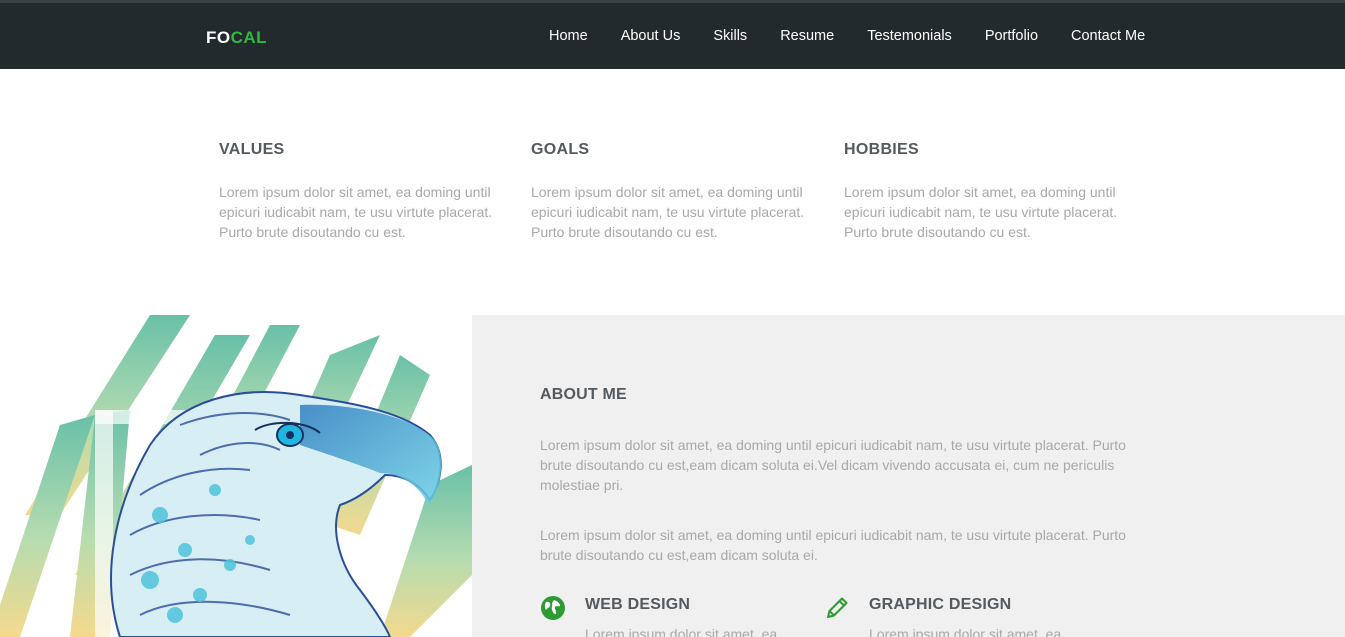 The height and width of the screenshot is (637, 1345). I want to click on nav-link-resume: Resume, so click(807, 36).